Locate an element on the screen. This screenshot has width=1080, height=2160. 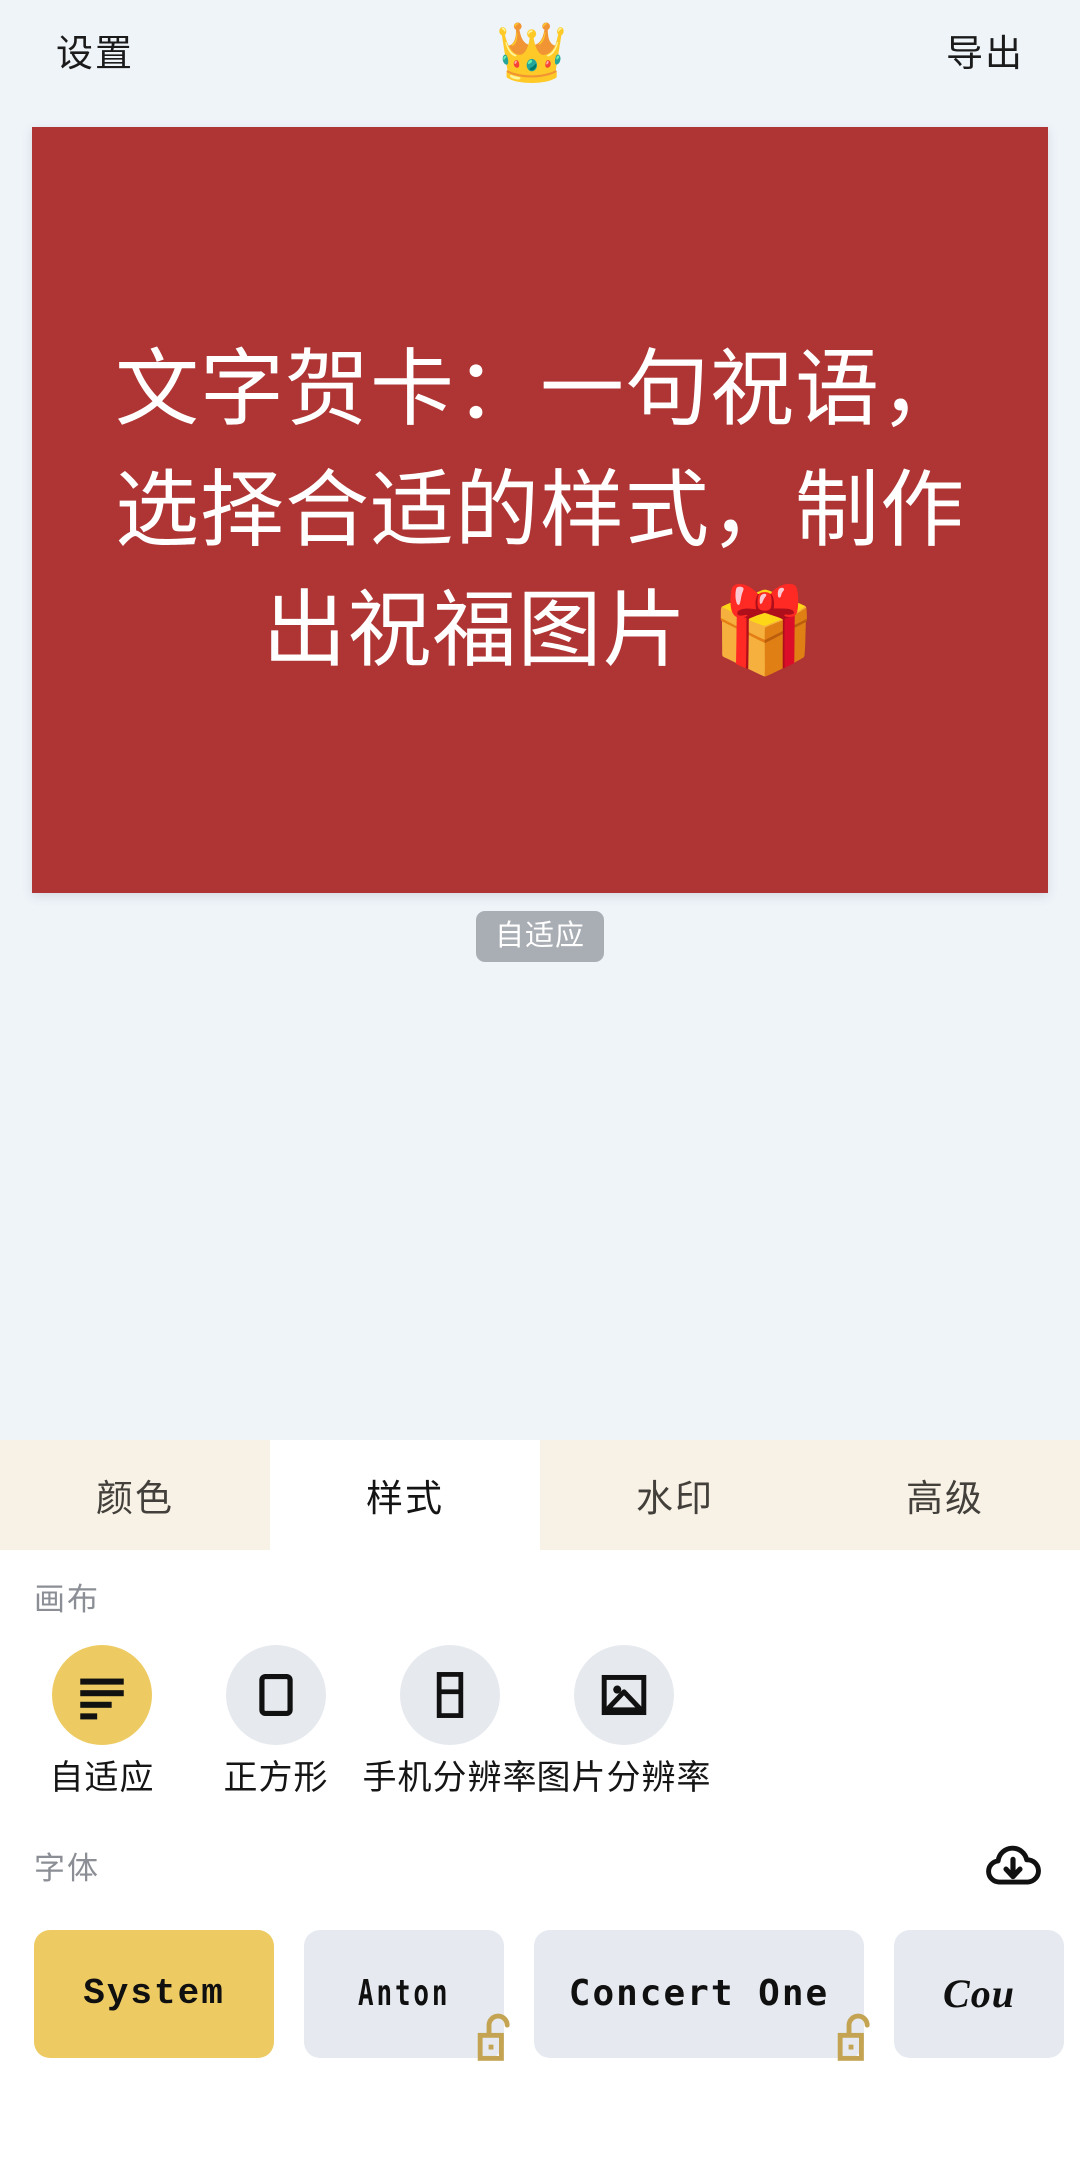
crown-icon: 👑 is located at coordinates (532, 53).